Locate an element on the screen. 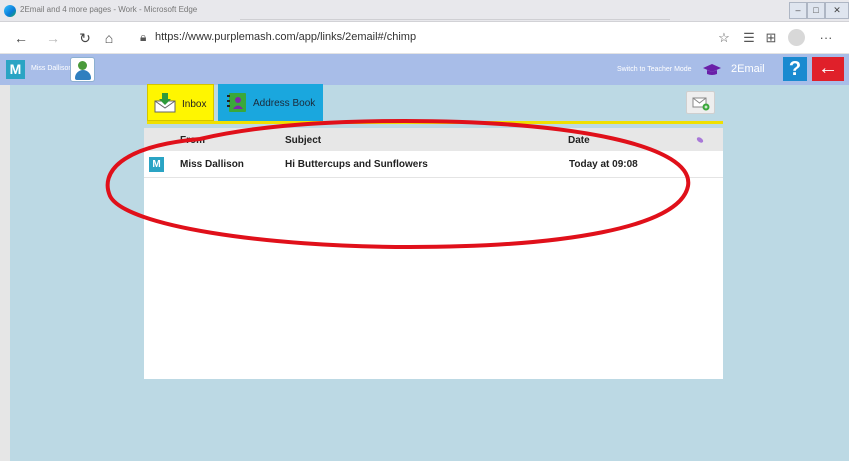  avatar-head is located at coordinates (82, 65).